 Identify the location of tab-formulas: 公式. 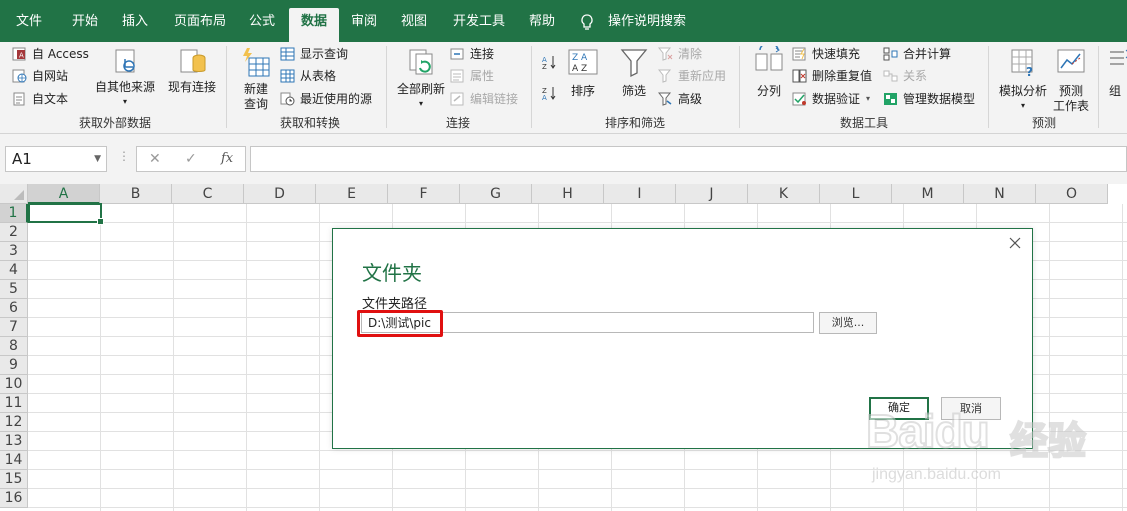
(262, 25).